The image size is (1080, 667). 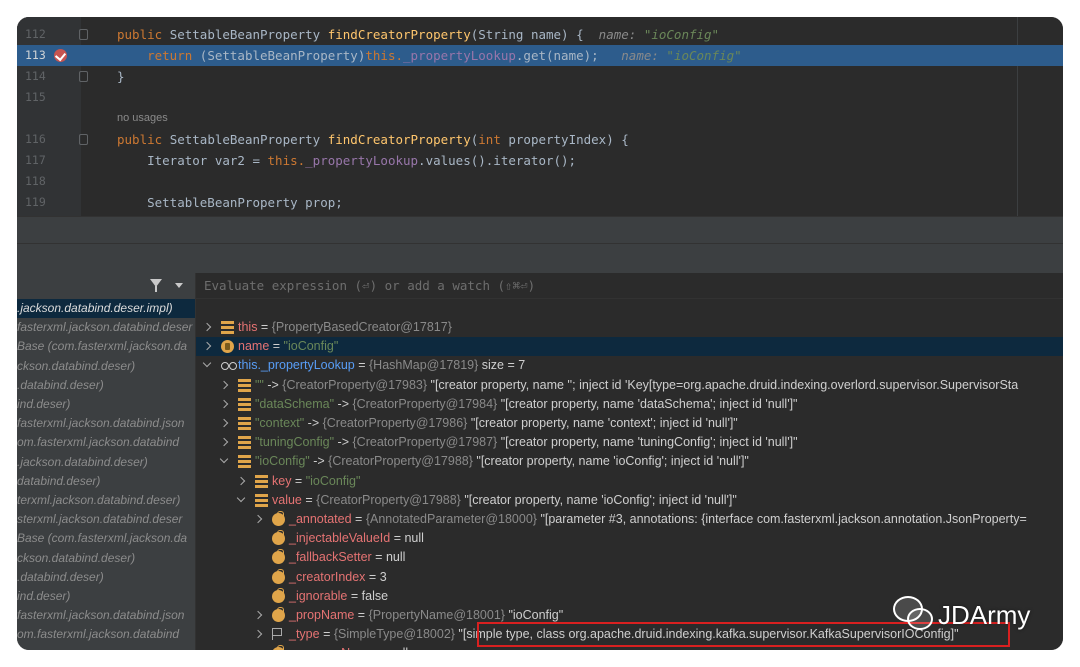 What do you see at coordinates (424, 365) in the screenshot?
I see `variable-type: {HashMap@17819}` at bounding box center [424, 365].